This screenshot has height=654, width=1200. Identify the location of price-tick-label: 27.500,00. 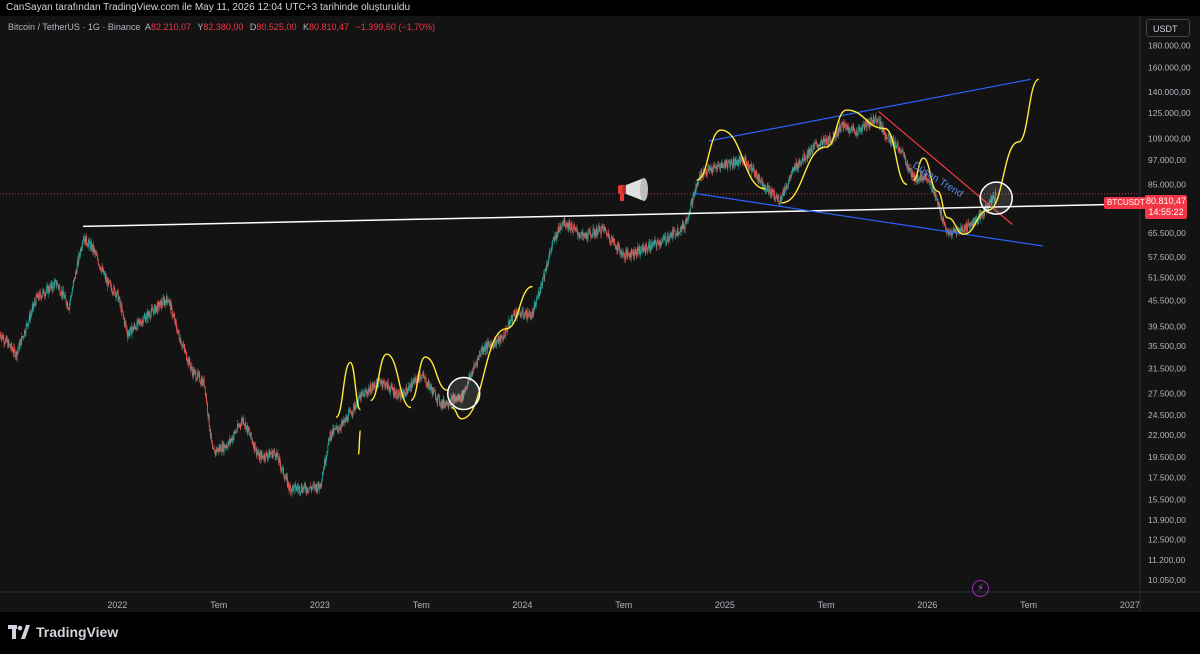
(1167, 394).